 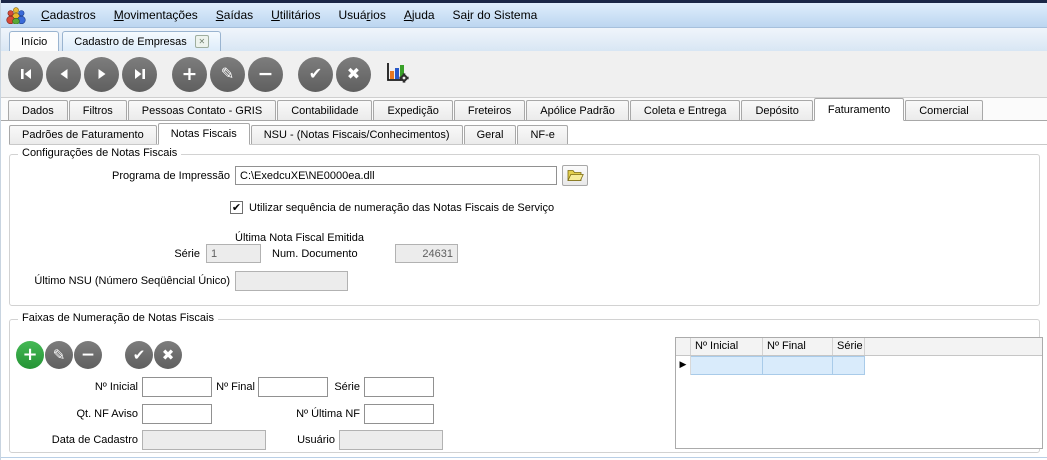 I want to click on insert-record-button: +, so click(x=189, y=74).